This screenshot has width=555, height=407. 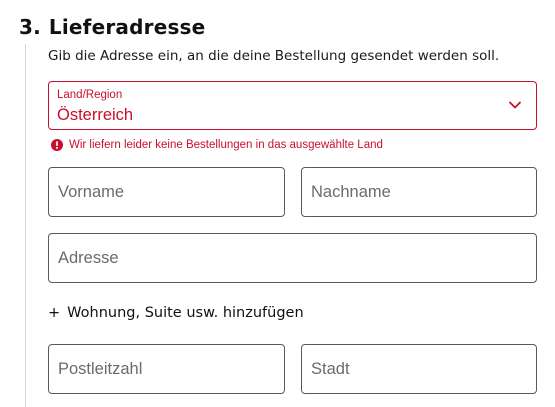 I want to click on address-input: Adresse, so click(x=292, y=258).